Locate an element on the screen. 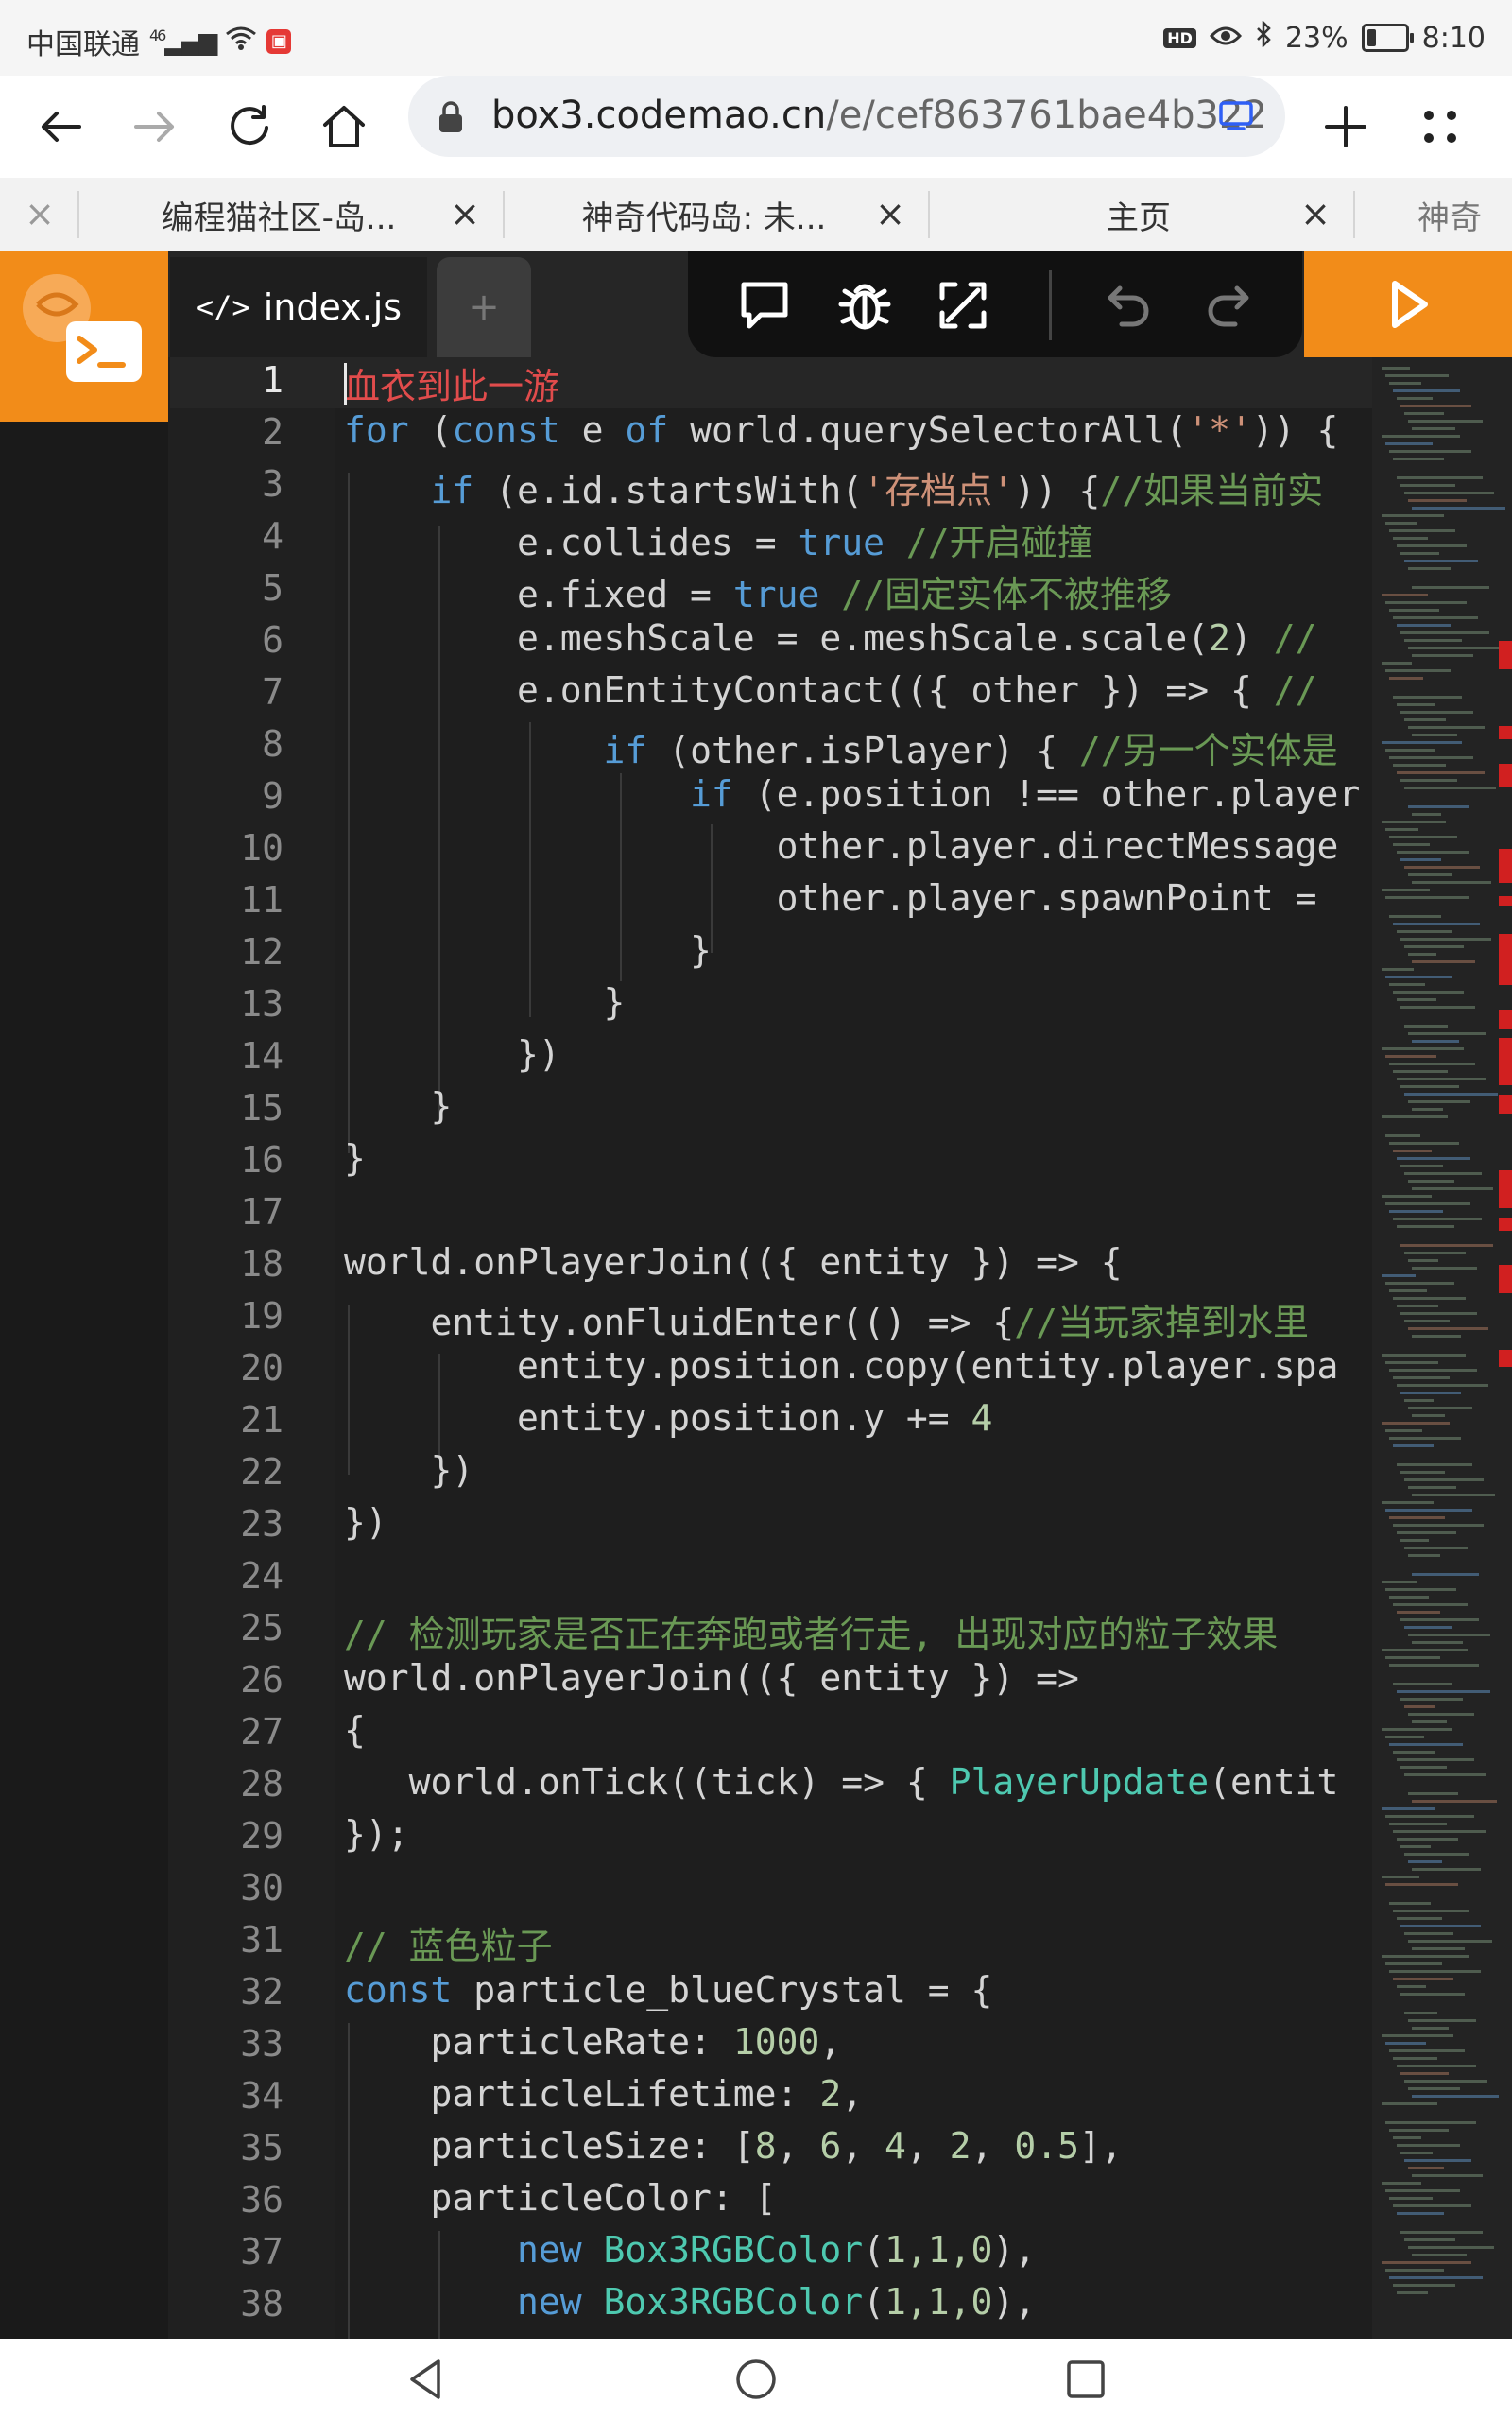 The width and height of the screenshot is (1512, 2420). code-line-34: particleLifetime: 2, is located at coordinates (859, 2094).